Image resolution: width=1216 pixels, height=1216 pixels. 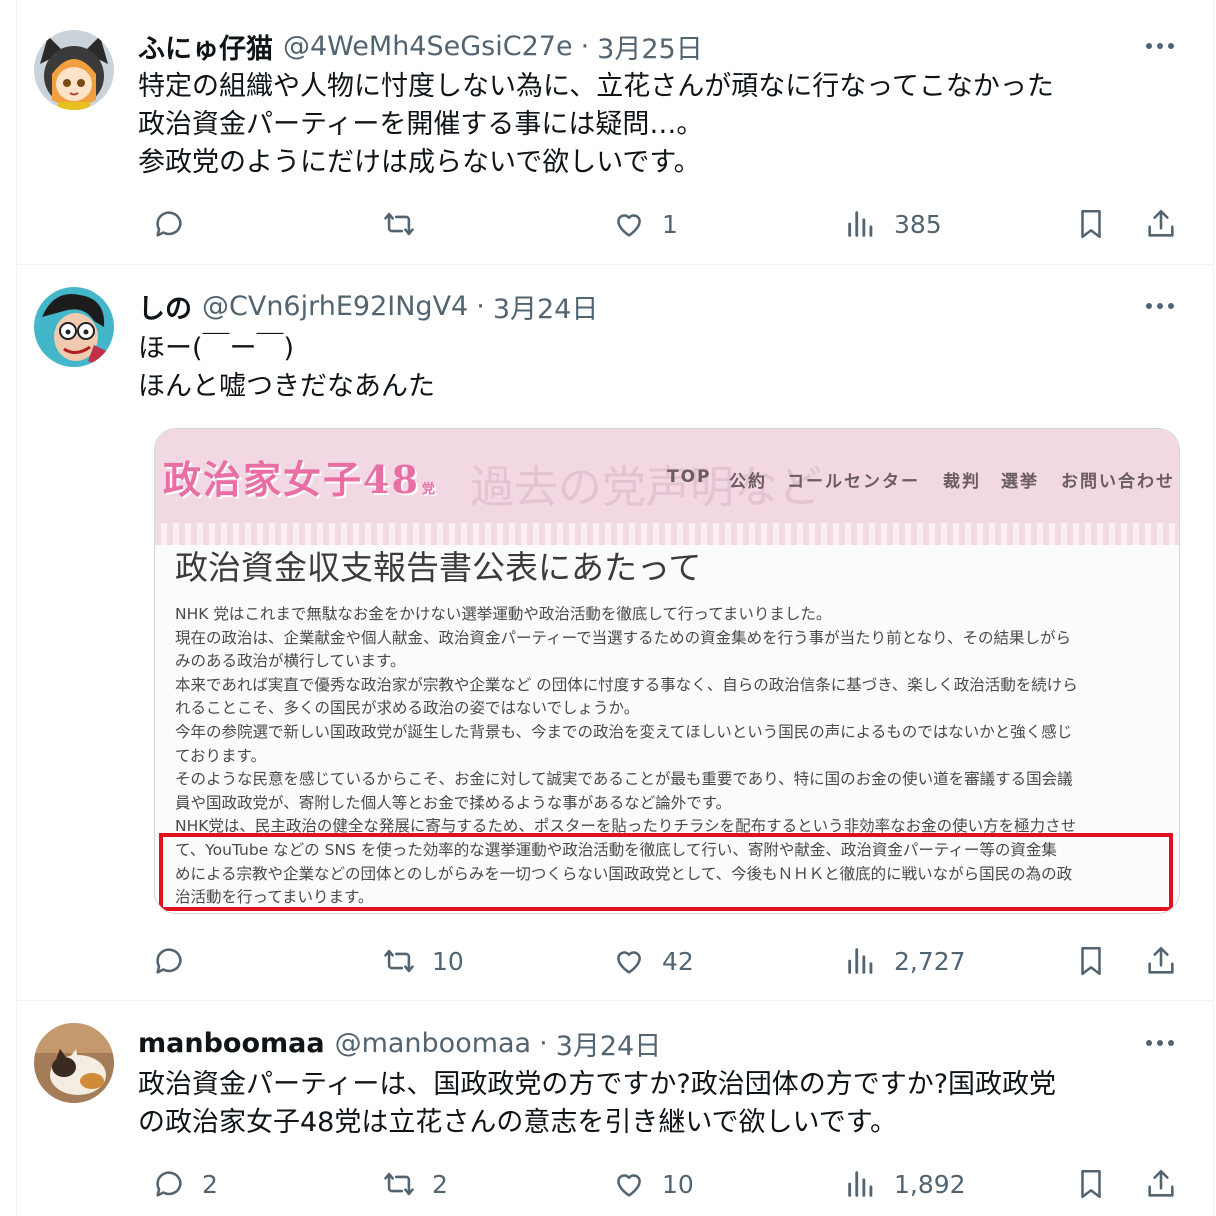 I want to click on tweet-text-line: ほんと嘘つきだなあんた, so click(x=286, y=386).